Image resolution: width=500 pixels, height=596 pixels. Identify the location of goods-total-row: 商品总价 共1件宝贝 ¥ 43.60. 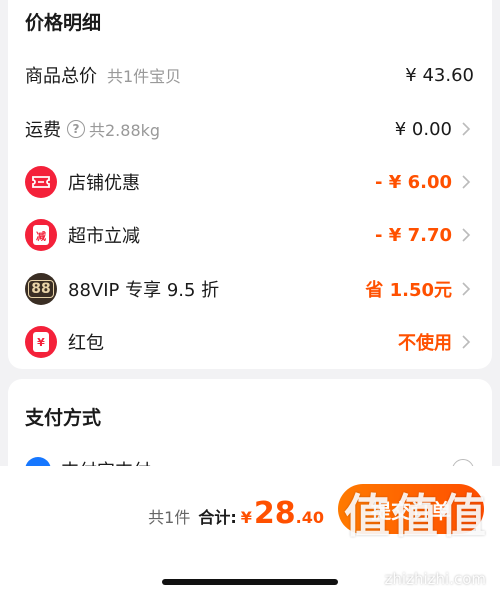
(250, 75).